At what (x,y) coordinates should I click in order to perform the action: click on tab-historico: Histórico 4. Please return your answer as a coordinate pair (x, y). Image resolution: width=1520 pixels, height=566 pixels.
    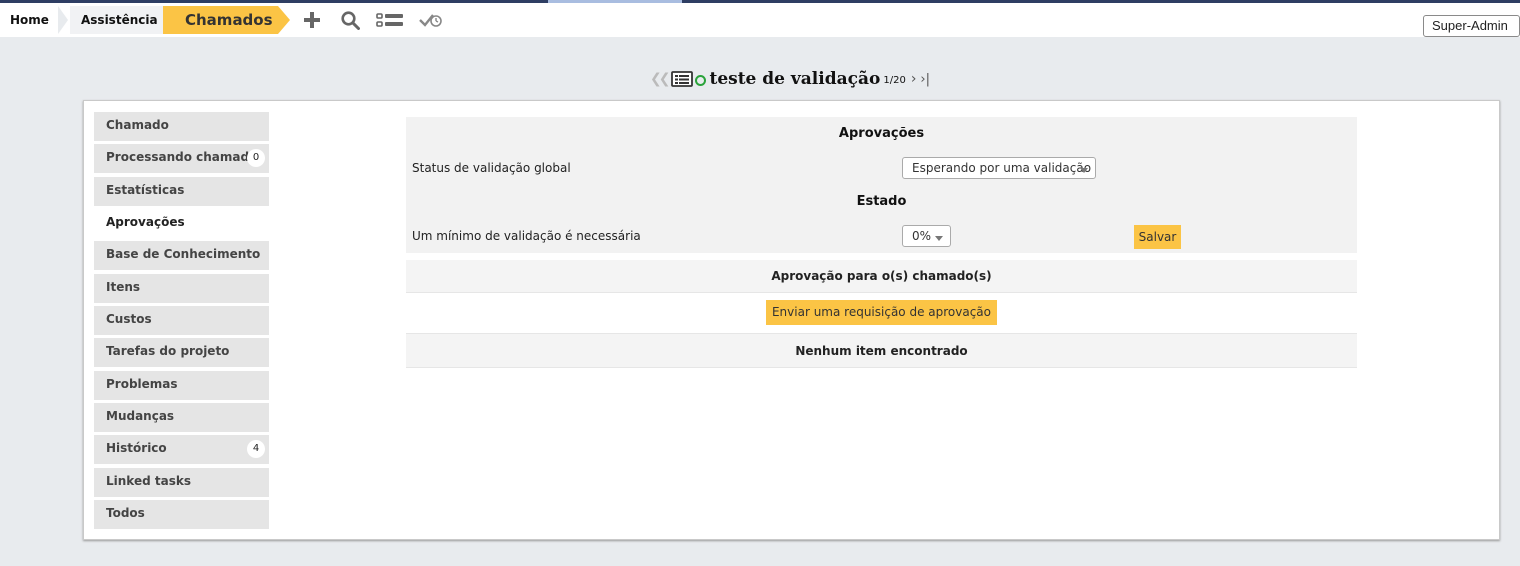
    Looking at the image, I should click on (181, 450).